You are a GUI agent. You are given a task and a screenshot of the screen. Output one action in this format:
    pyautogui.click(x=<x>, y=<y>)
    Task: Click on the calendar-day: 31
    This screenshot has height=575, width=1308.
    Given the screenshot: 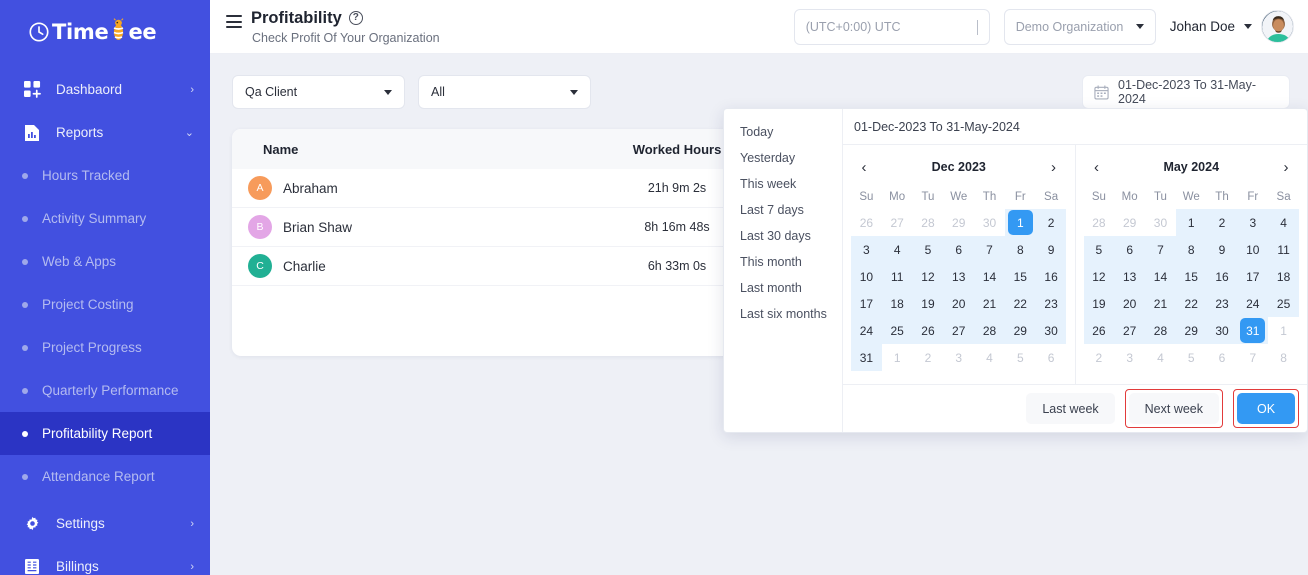 What is the action you would take?
    pyautogui.click(x=866, y=357)
    